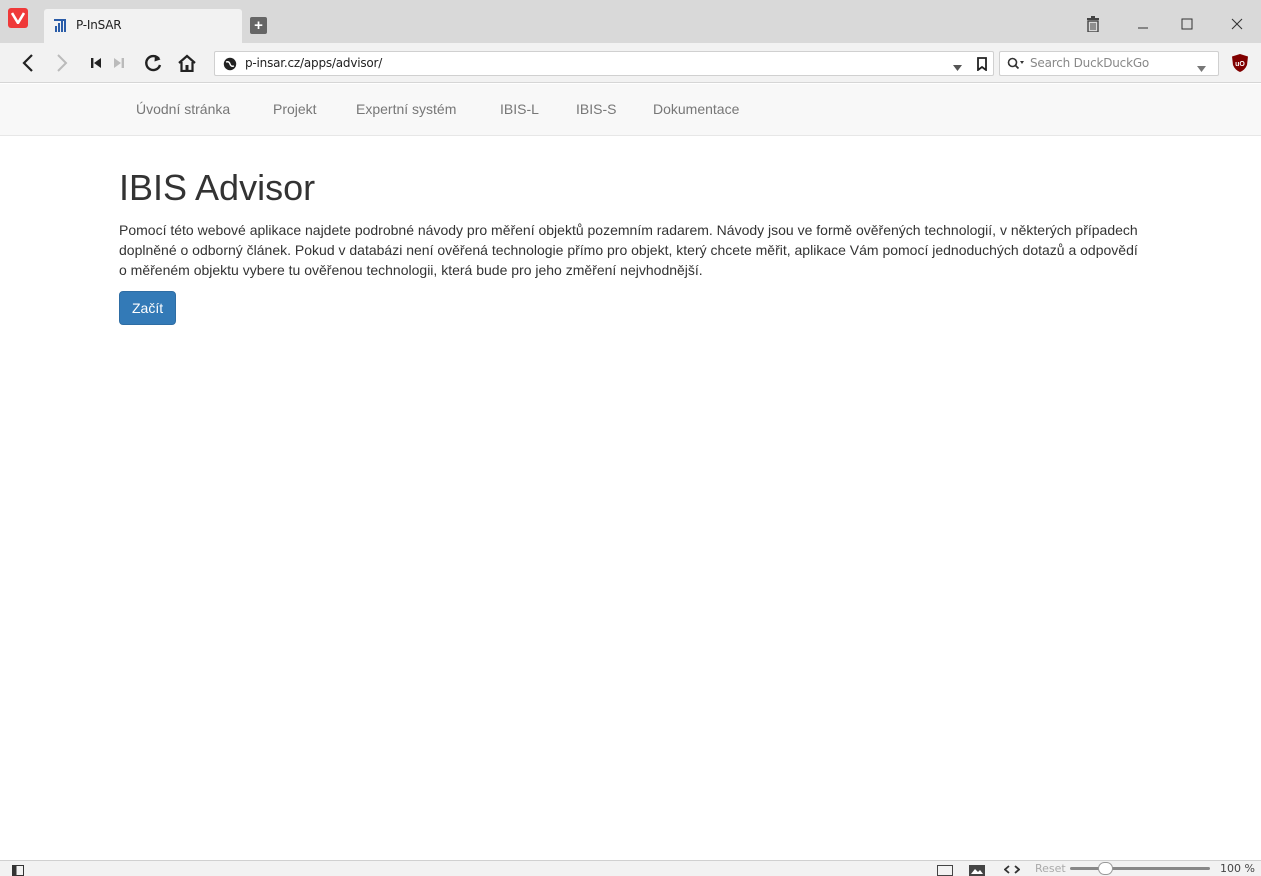 Image resolution: width=1261 pixels, height=876 pixels. What do you see at coordinates (696, 109) in the screenshot?
I see `nav-link-dokumentace: Dokumentace` at bounding box center [696, 109].